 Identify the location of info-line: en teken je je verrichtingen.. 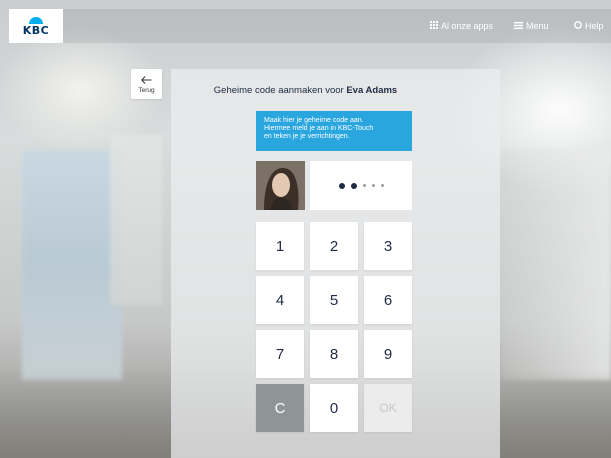
(307, 136).